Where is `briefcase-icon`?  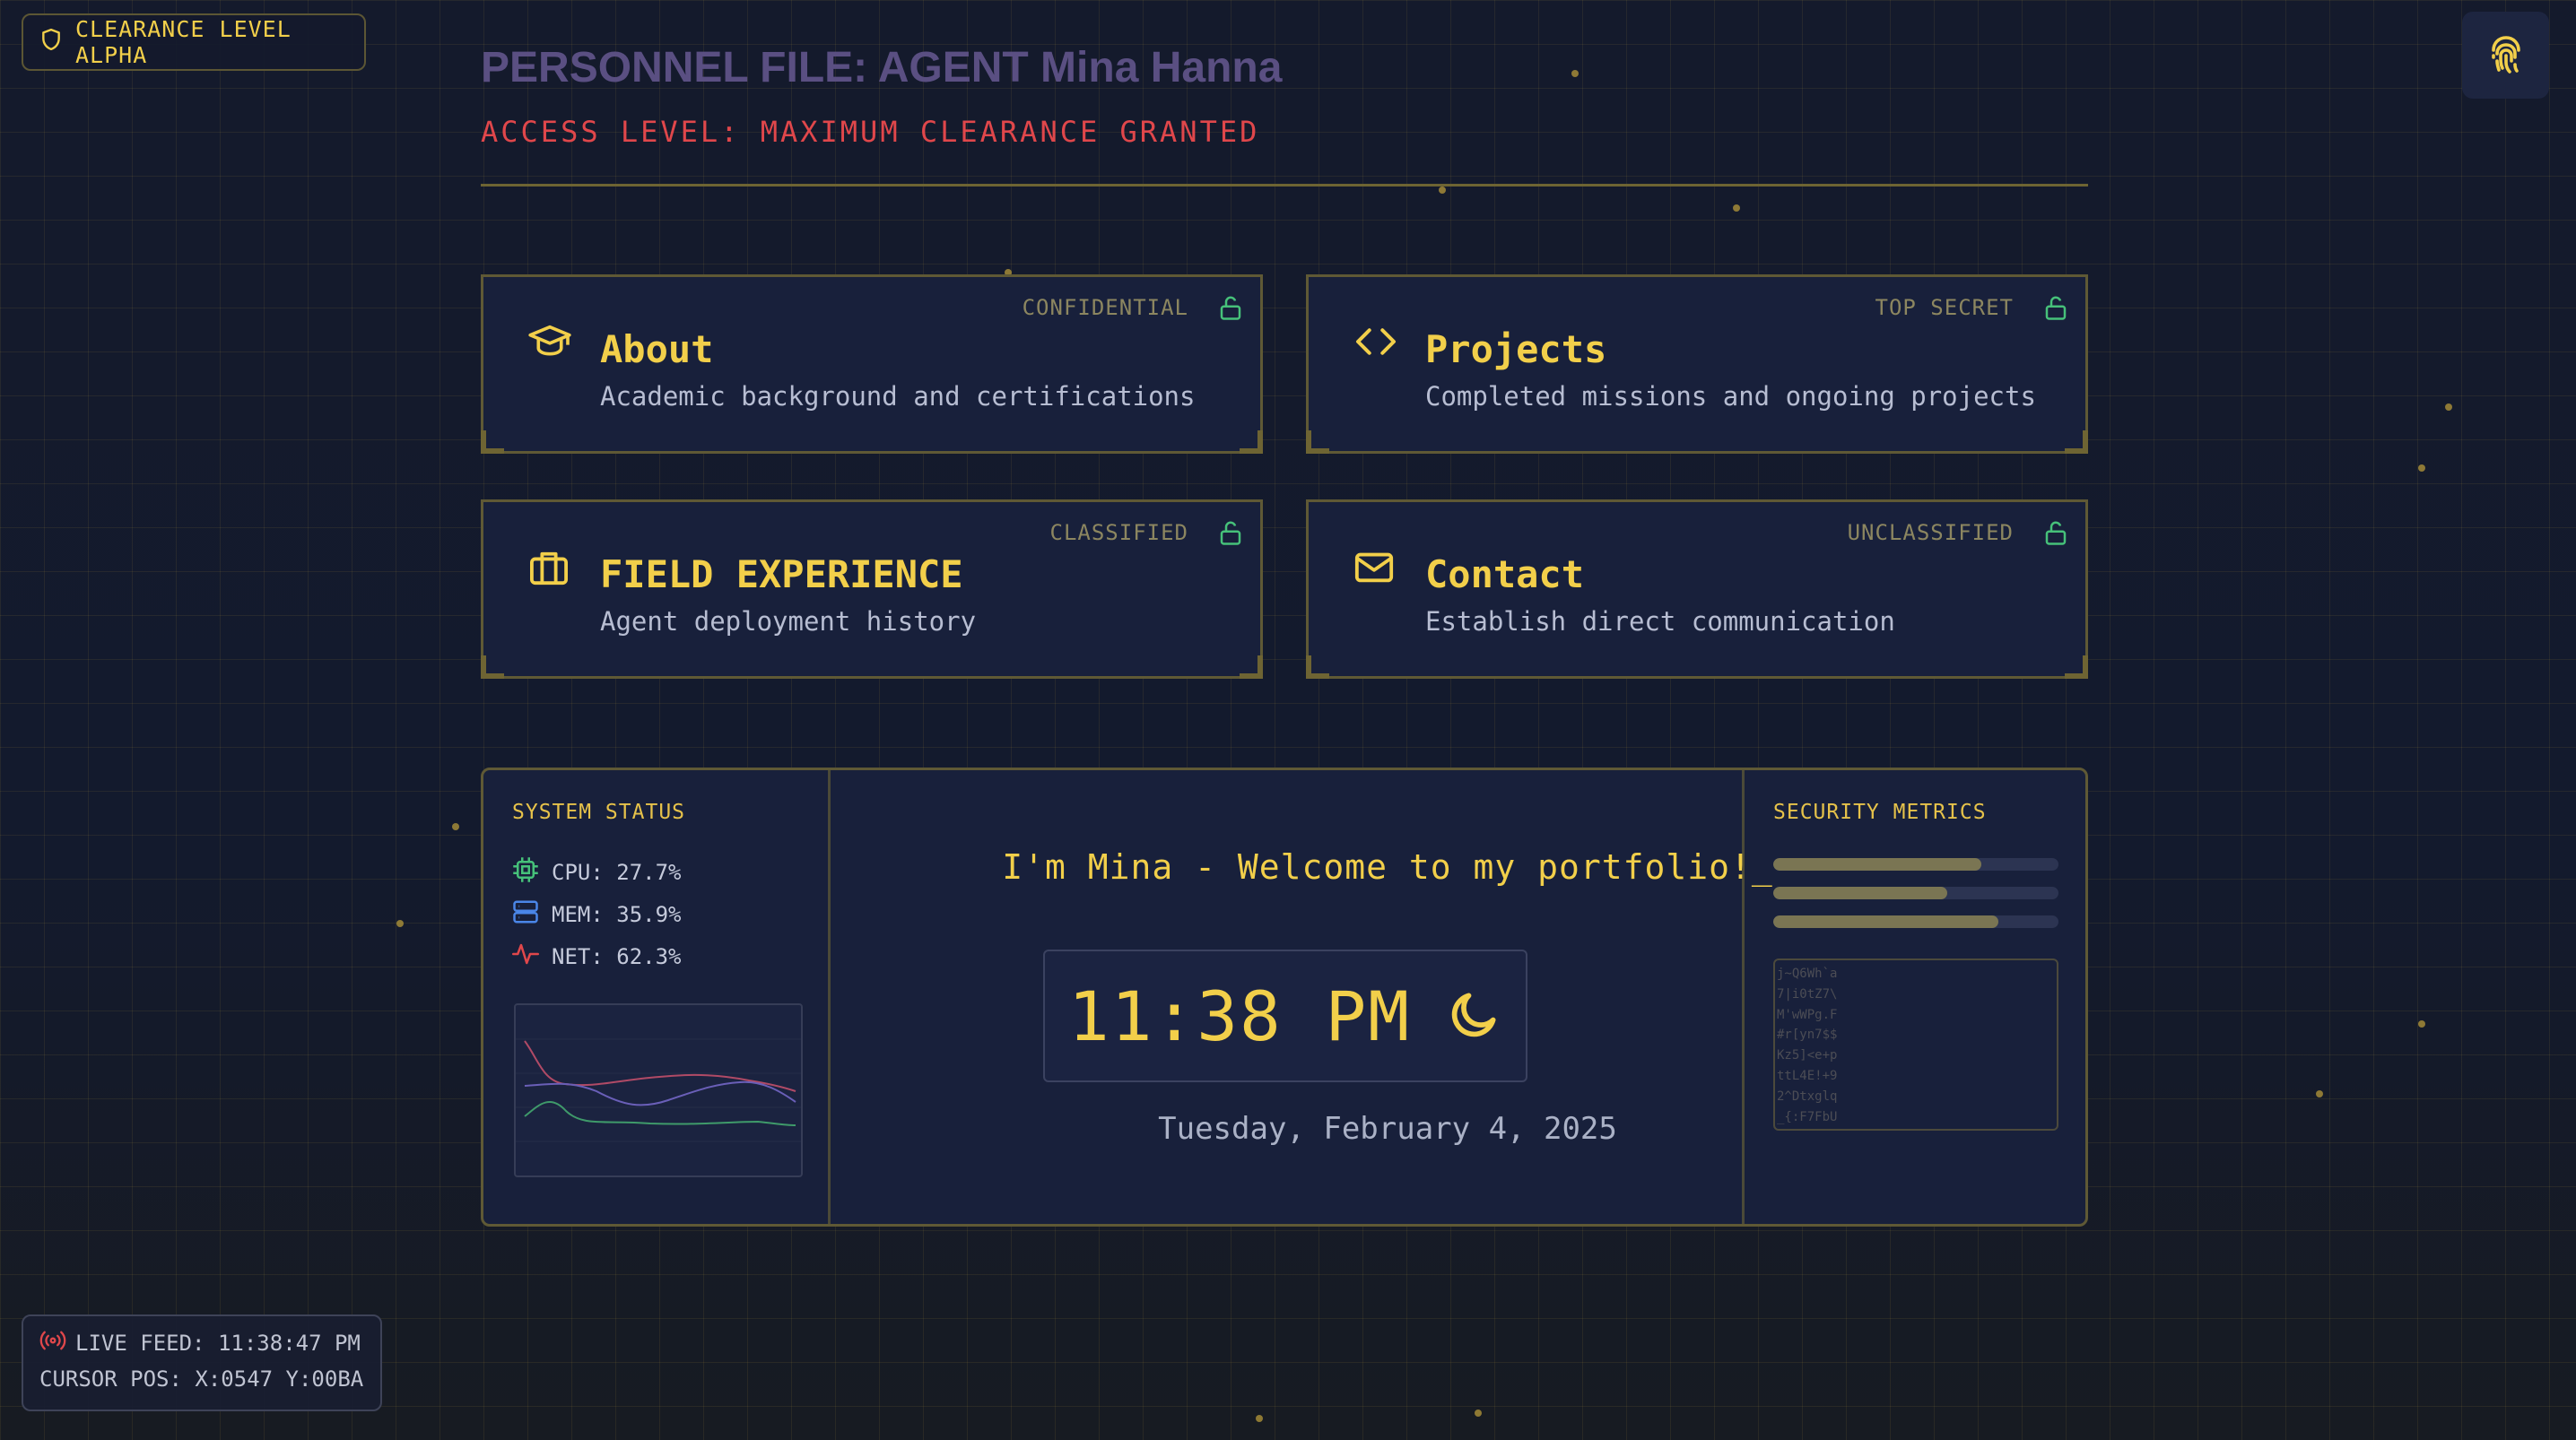 briefcase-icon is located at coordinates (549, 569).